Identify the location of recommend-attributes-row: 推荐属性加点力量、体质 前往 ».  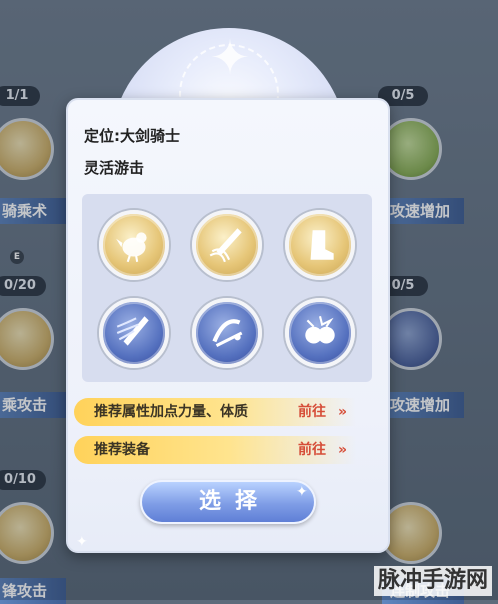
(215, 412).